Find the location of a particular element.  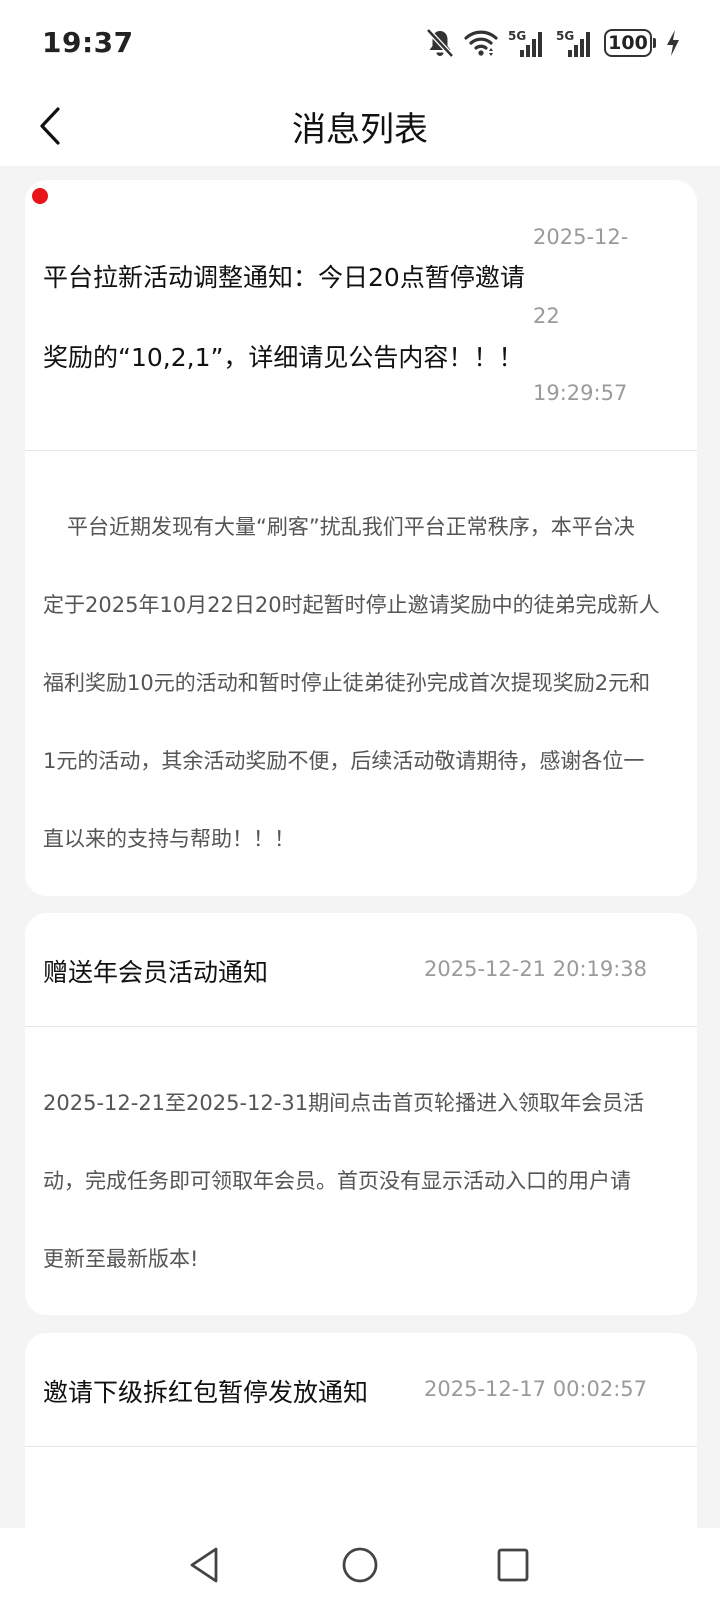

body-line: 动，完成任务即可领取年会员。首页没有显示活动入口的用户请 is located at coordinates (337, 1181).